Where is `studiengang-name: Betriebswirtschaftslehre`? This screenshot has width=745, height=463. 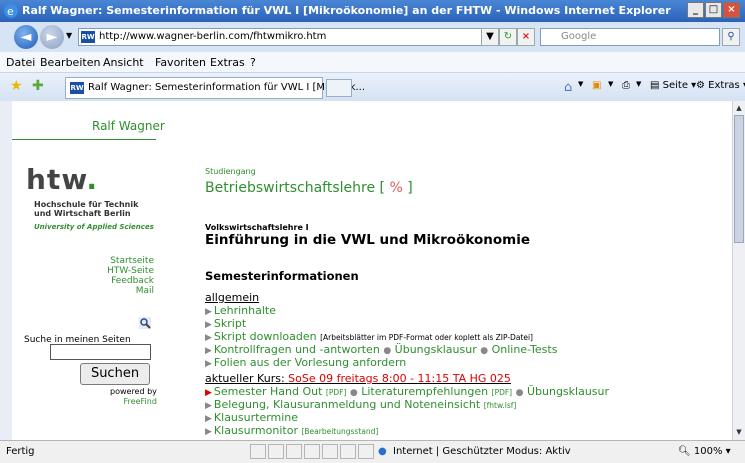
studiengang-name: Betriebswirtschaftslehre is located at coordinates (290, 188).